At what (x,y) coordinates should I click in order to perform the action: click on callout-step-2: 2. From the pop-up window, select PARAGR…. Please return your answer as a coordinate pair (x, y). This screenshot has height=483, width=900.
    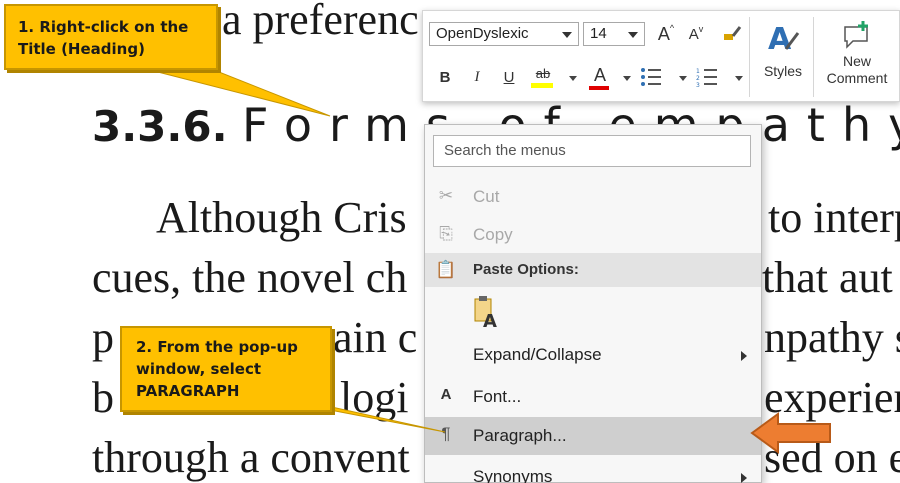
    Looking at the image, I should click on (226, 369).